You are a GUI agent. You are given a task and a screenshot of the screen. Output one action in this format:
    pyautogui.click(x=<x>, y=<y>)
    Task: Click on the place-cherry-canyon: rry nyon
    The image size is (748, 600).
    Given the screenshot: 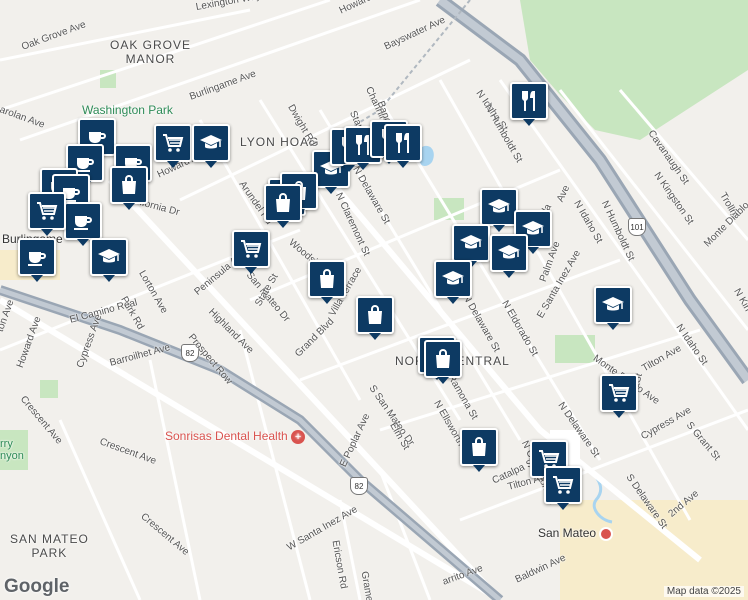 What is the action you would take?
    pyautogui.click(x=12, y=450)
    